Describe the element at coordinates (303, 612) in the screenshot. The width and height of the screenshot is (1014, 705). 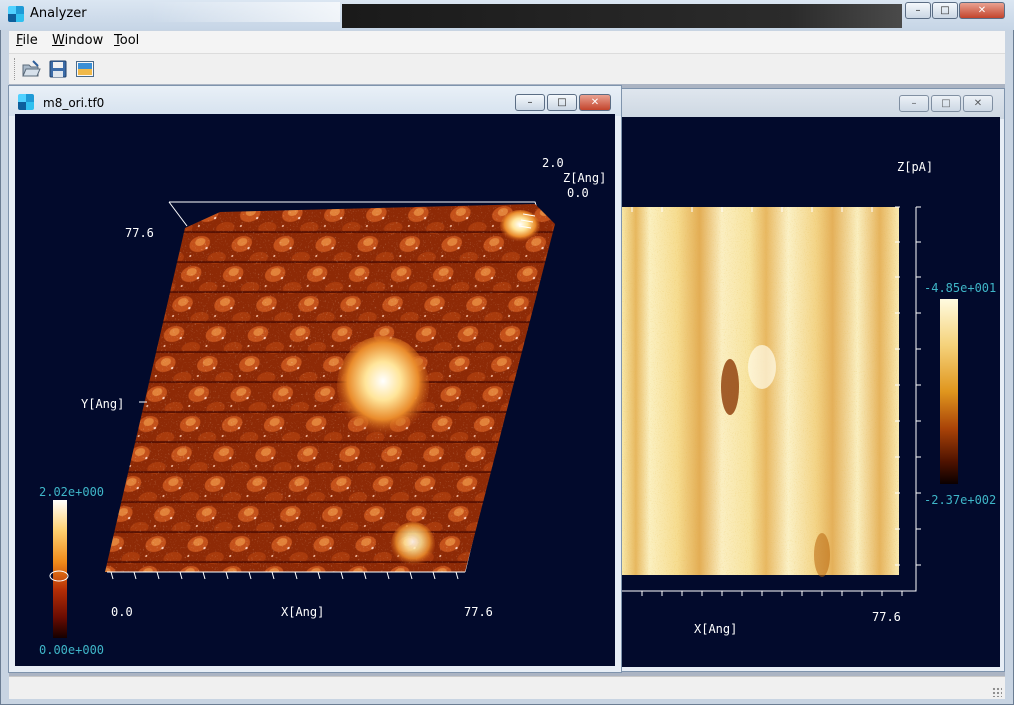
I see `x-axis-label: X[Ang]` at that location.